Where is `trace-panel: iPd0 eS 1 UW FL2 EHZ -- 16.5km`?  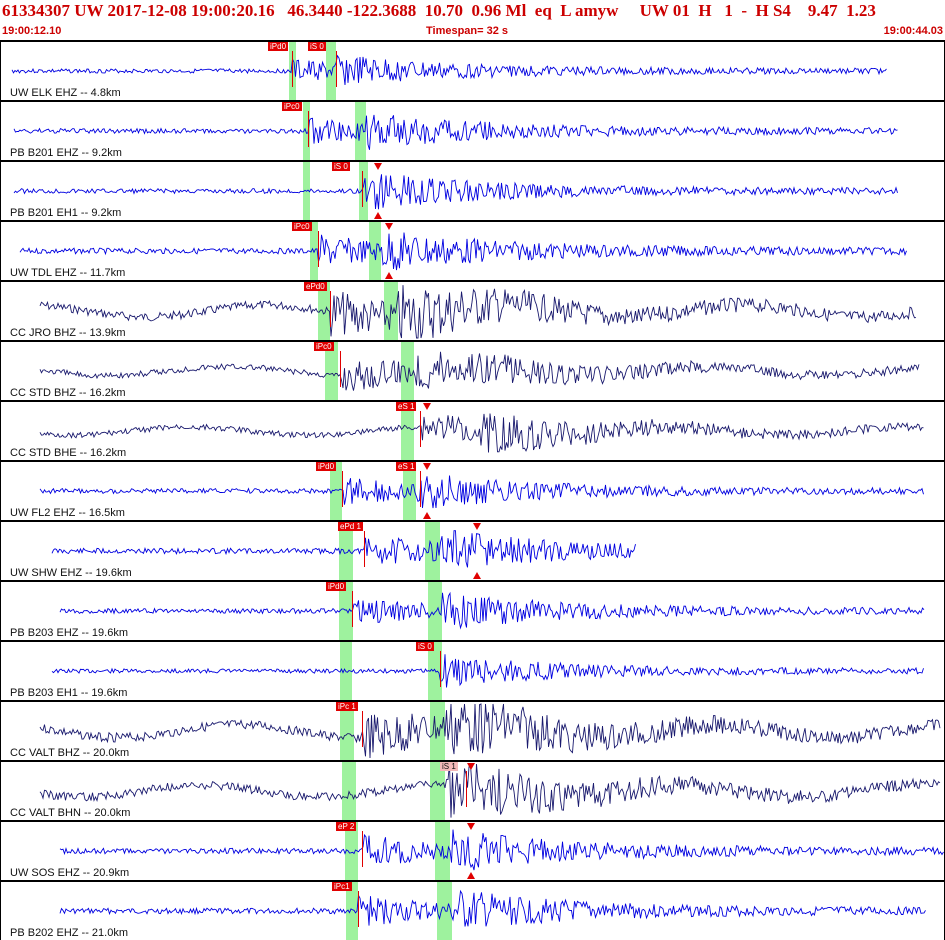 trace-panel: iPd0 eS 1 UW FL2 EHZ -- 16.5km is located at coordinates (472, 490).